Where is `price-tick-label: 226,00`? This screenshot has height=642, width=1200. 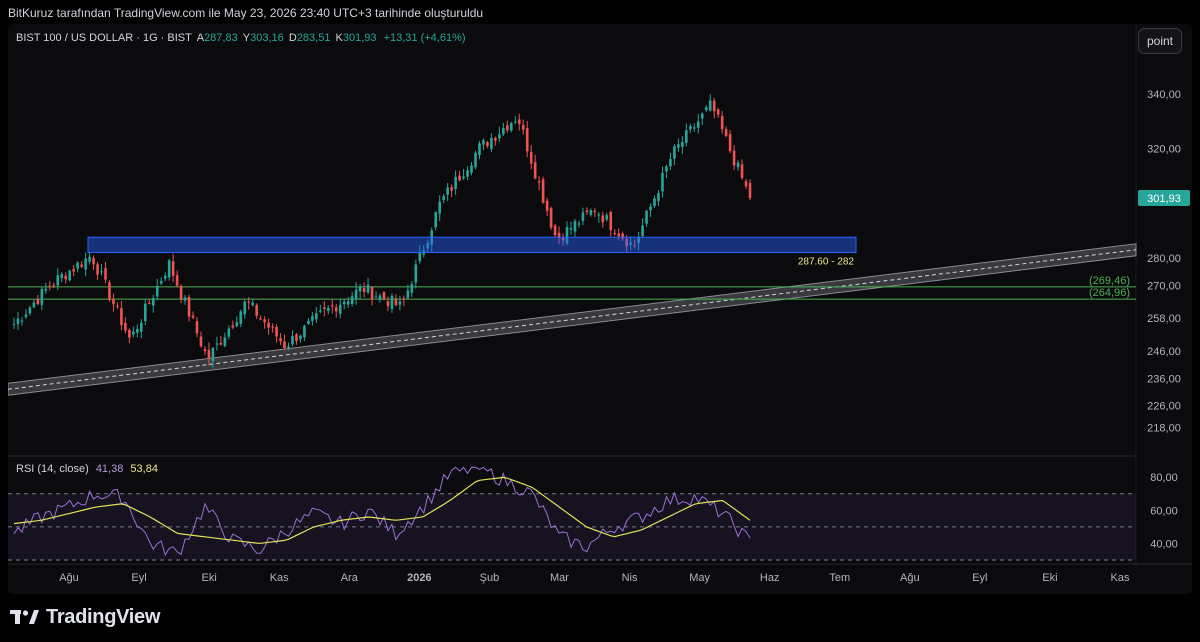 price-tick-label: 226,00 is located at coordinates (1164, 407).